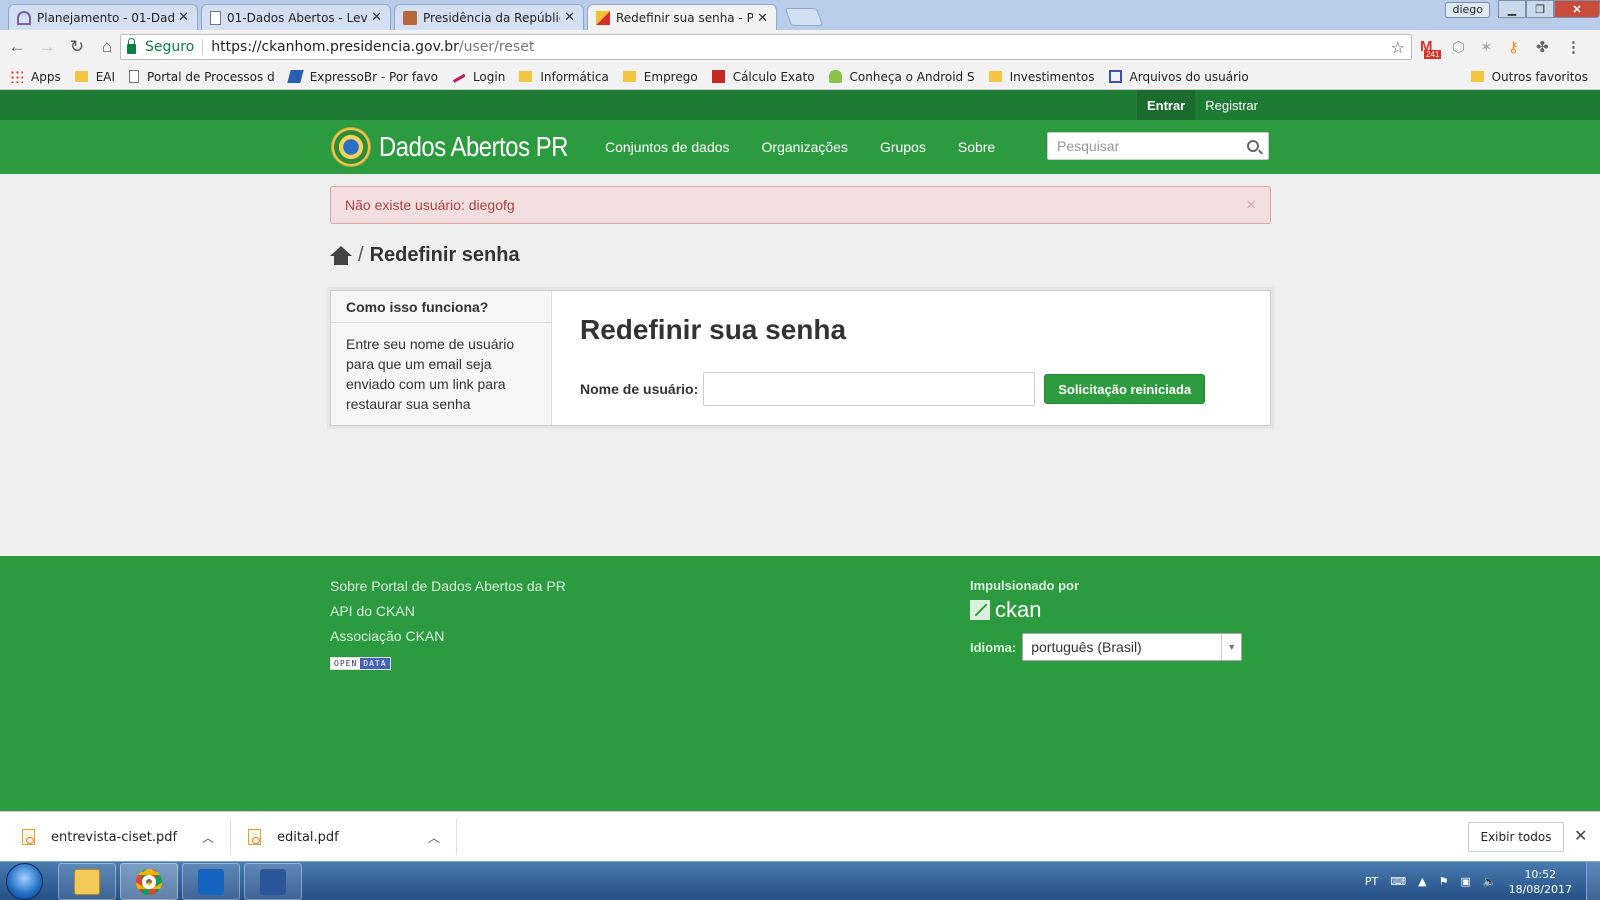  Describe the element at coordinates (976, 147) in the screenshot. I see `nav-about: Sobre` at that location.